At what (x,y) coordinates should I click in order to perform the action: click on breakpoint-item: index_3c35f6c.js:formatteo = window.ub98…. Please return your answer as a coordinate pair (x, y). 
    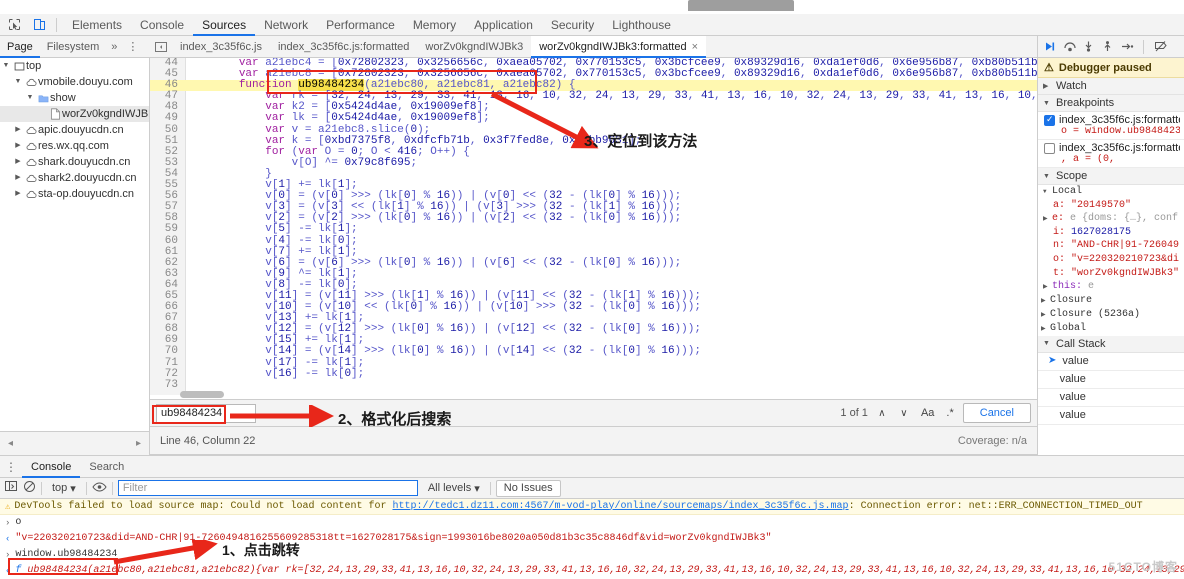
    Looking at the image, I should click on (1111, 126).